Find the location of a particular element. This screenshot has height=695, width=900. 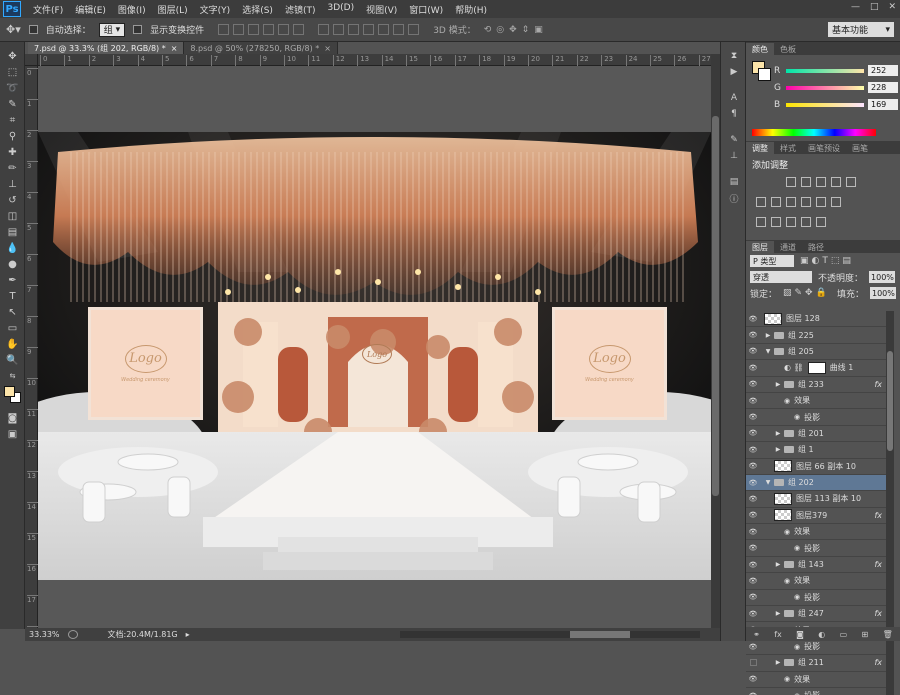

blue-slider is located at coordinates (825, 104).